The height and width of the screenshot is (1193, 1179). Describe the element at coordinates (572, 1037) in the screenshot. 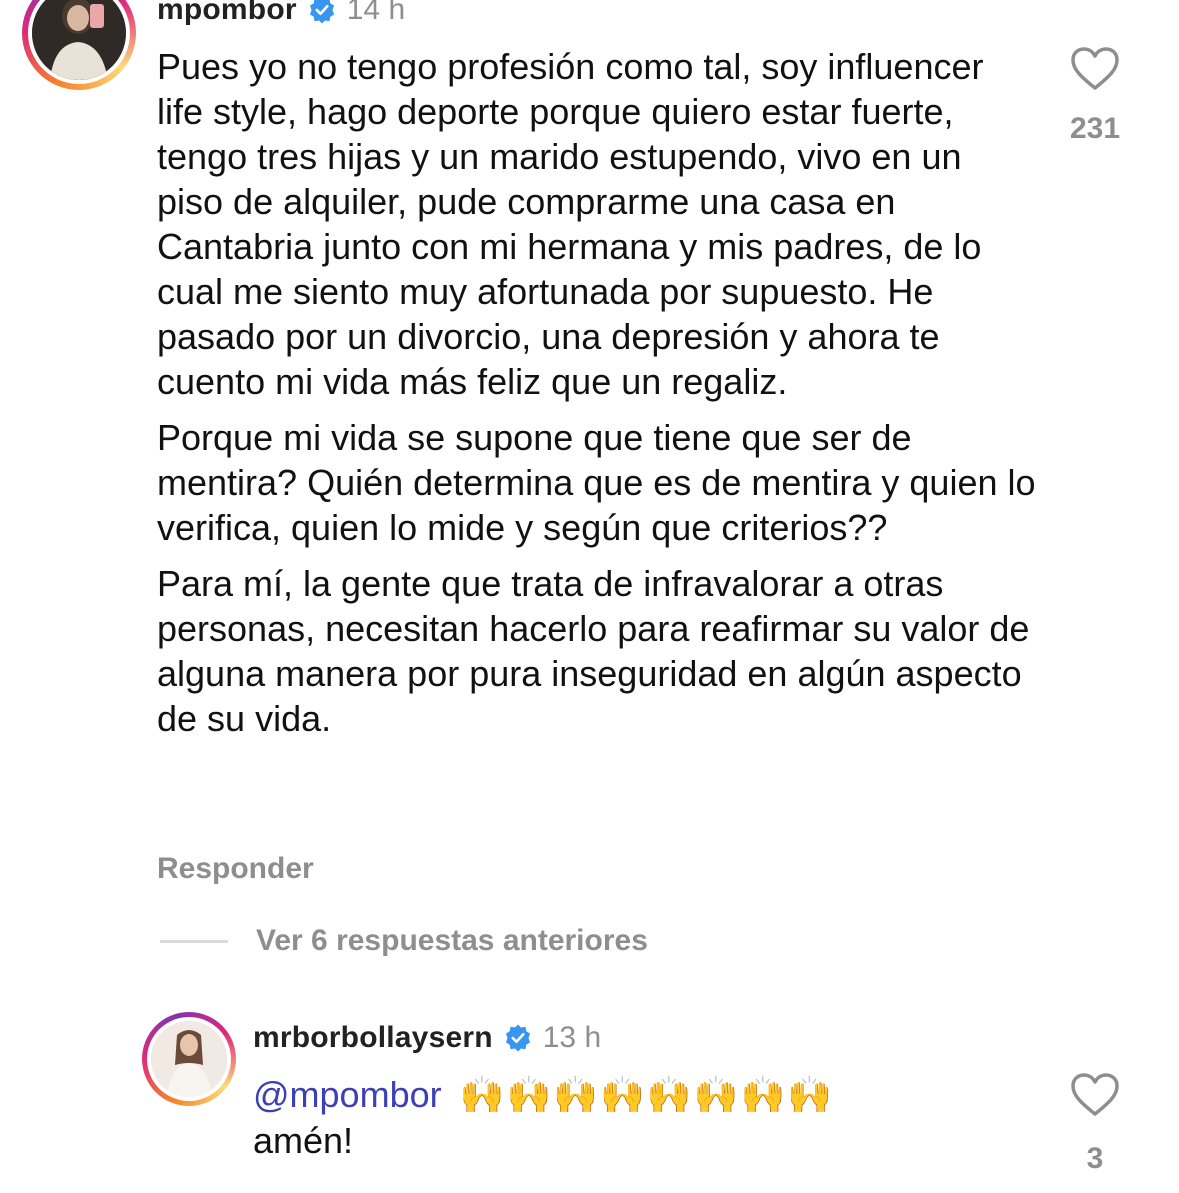

I see `timestamp: 13 h` at that location.